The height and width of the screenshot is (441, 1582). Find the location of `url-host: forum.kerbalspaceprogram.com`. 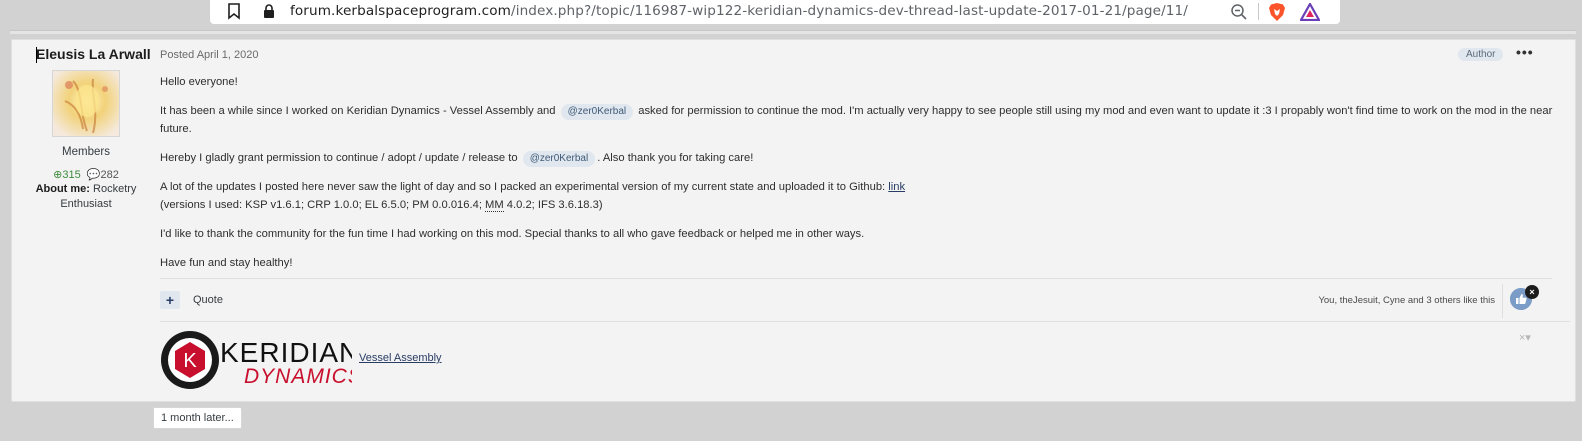

url-host: forum.kerbalspaceprogram.com is located at coordinates (401, 11).